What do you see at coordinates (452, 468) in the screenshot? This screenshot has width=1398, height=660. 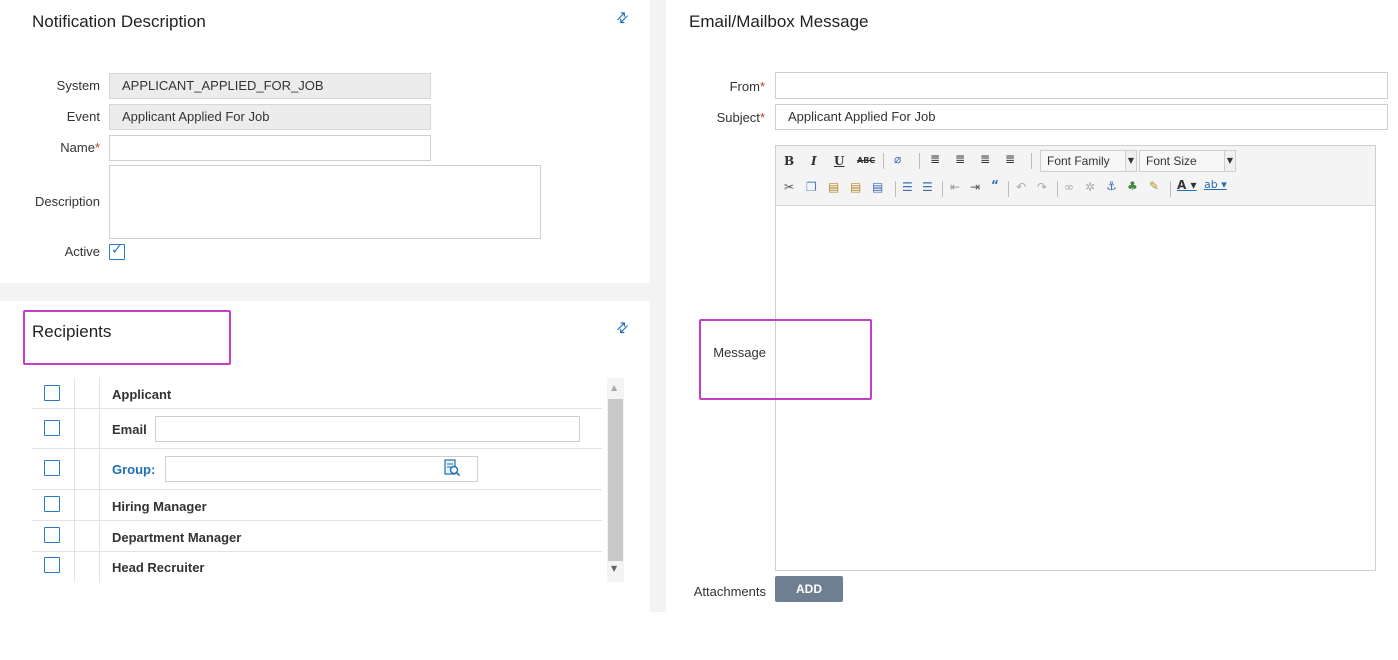 I see `group-lookup-icon` at bounding box center [452, 468].